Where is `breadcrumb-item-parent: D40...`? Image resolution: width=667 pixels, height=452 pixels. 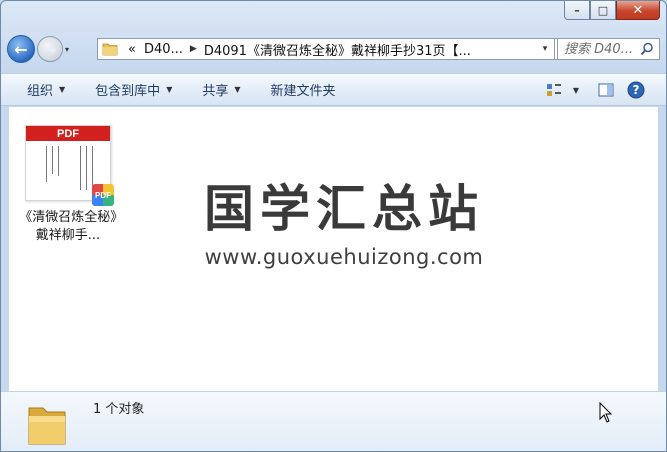 breadcrumb-item-parent: D40... is located at coordinates (163, 49).